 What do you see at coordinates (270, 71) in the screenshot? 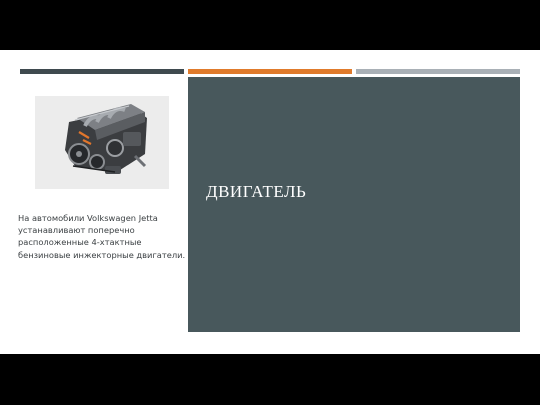
I see `accent-bar-orange` at bounding box center [270, 71].